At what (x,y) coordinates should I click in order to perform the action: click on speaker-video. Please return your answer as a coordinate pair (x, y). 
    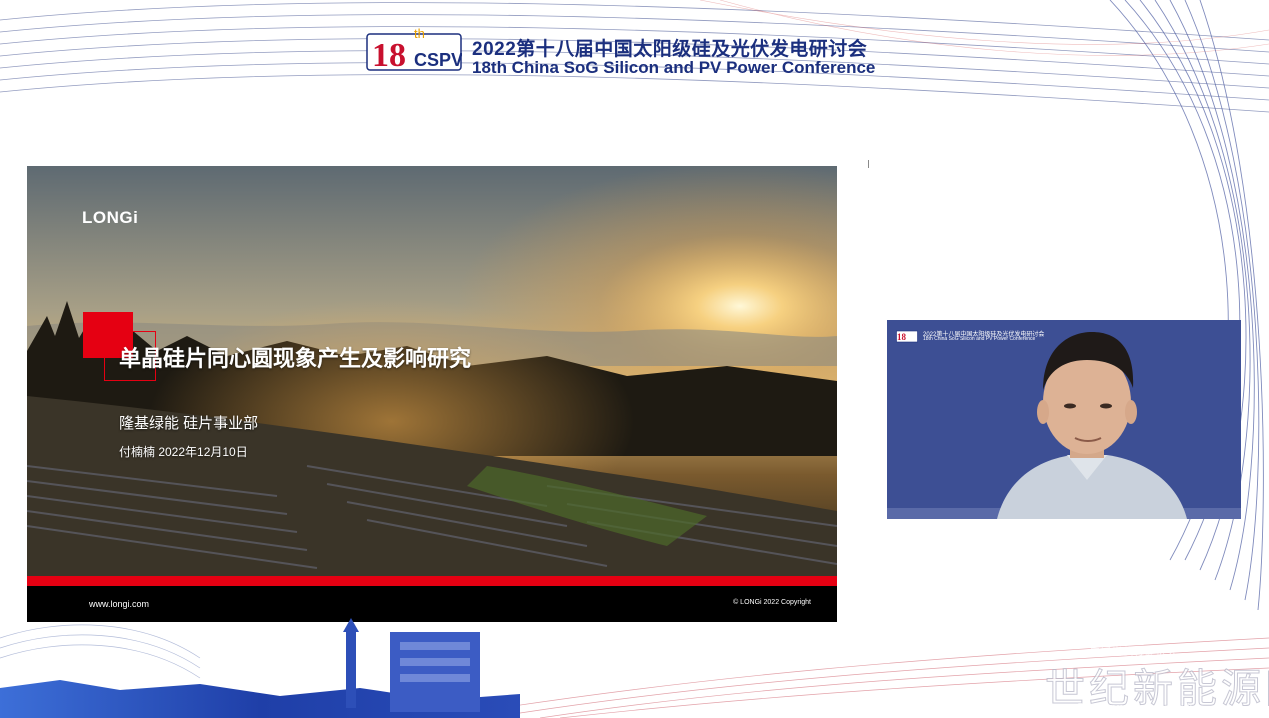
    Looking at the image, I should click on (1064, 419).